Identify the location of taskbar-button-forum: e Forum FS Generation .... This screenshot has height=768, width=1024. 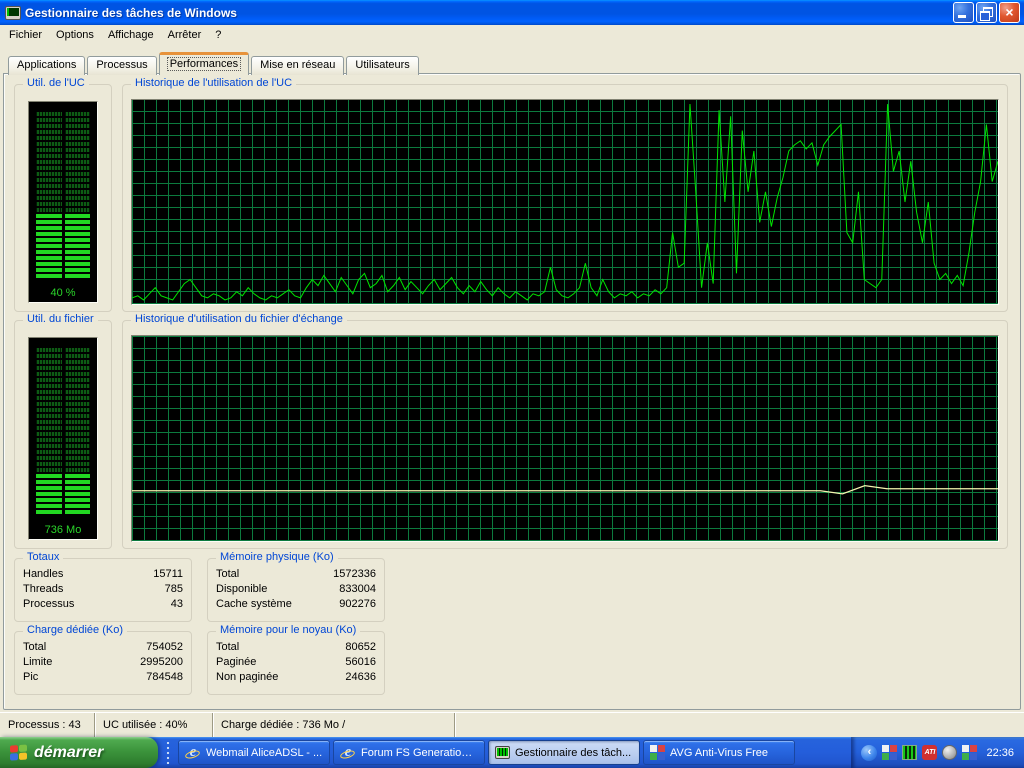
(409, 752).